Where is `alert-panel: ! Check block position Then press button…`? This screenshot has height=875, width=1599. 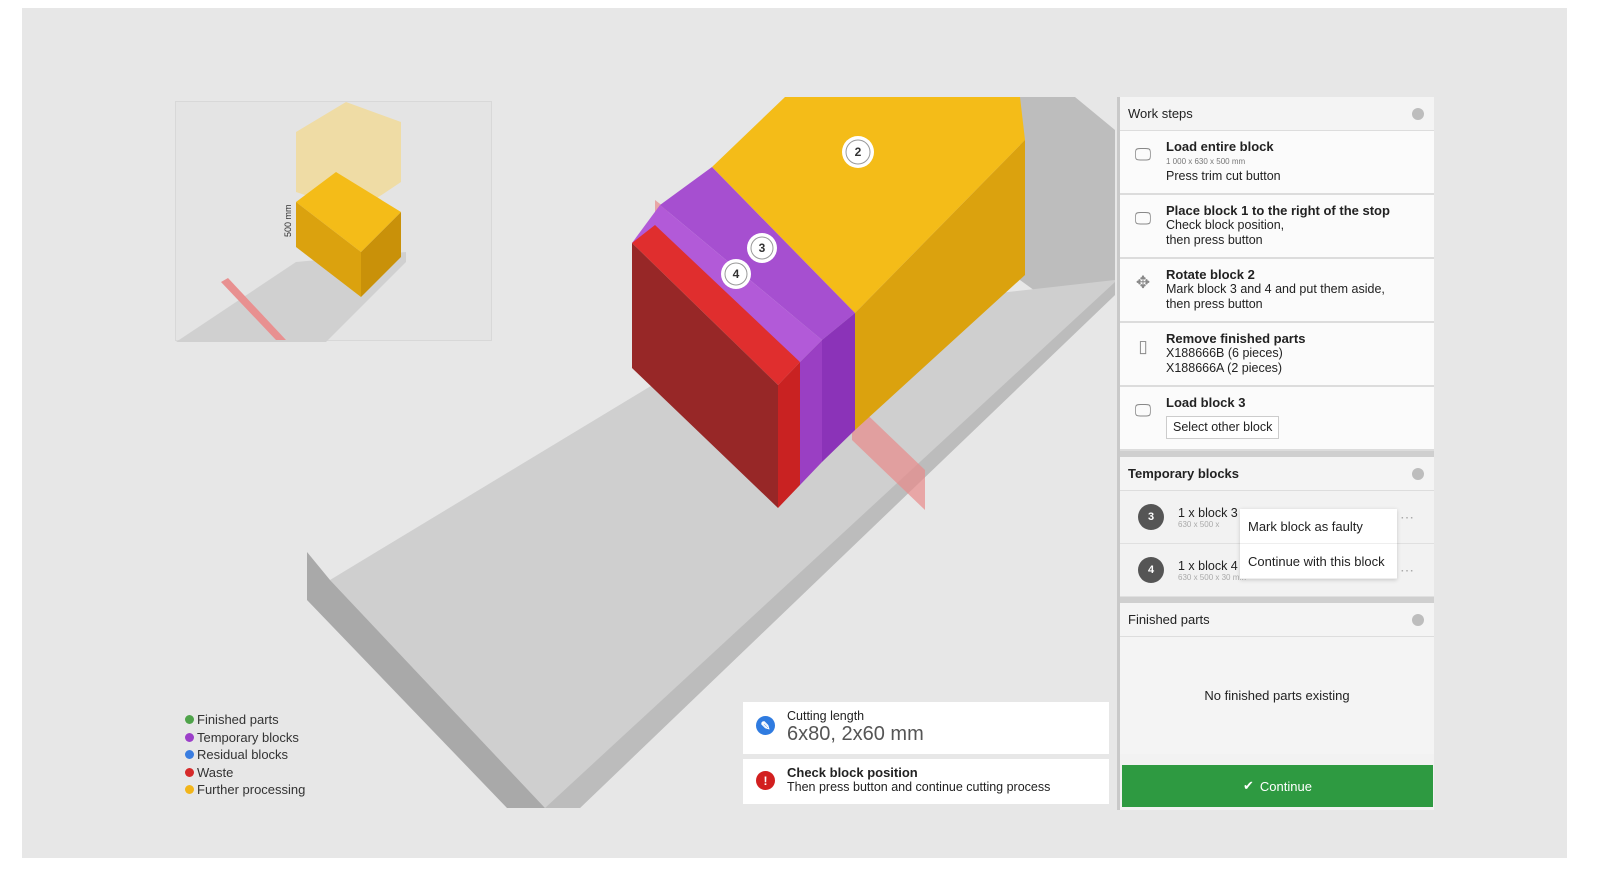 alert-panel: ! Check block position Then press button… is located at coordinates (926, 781).